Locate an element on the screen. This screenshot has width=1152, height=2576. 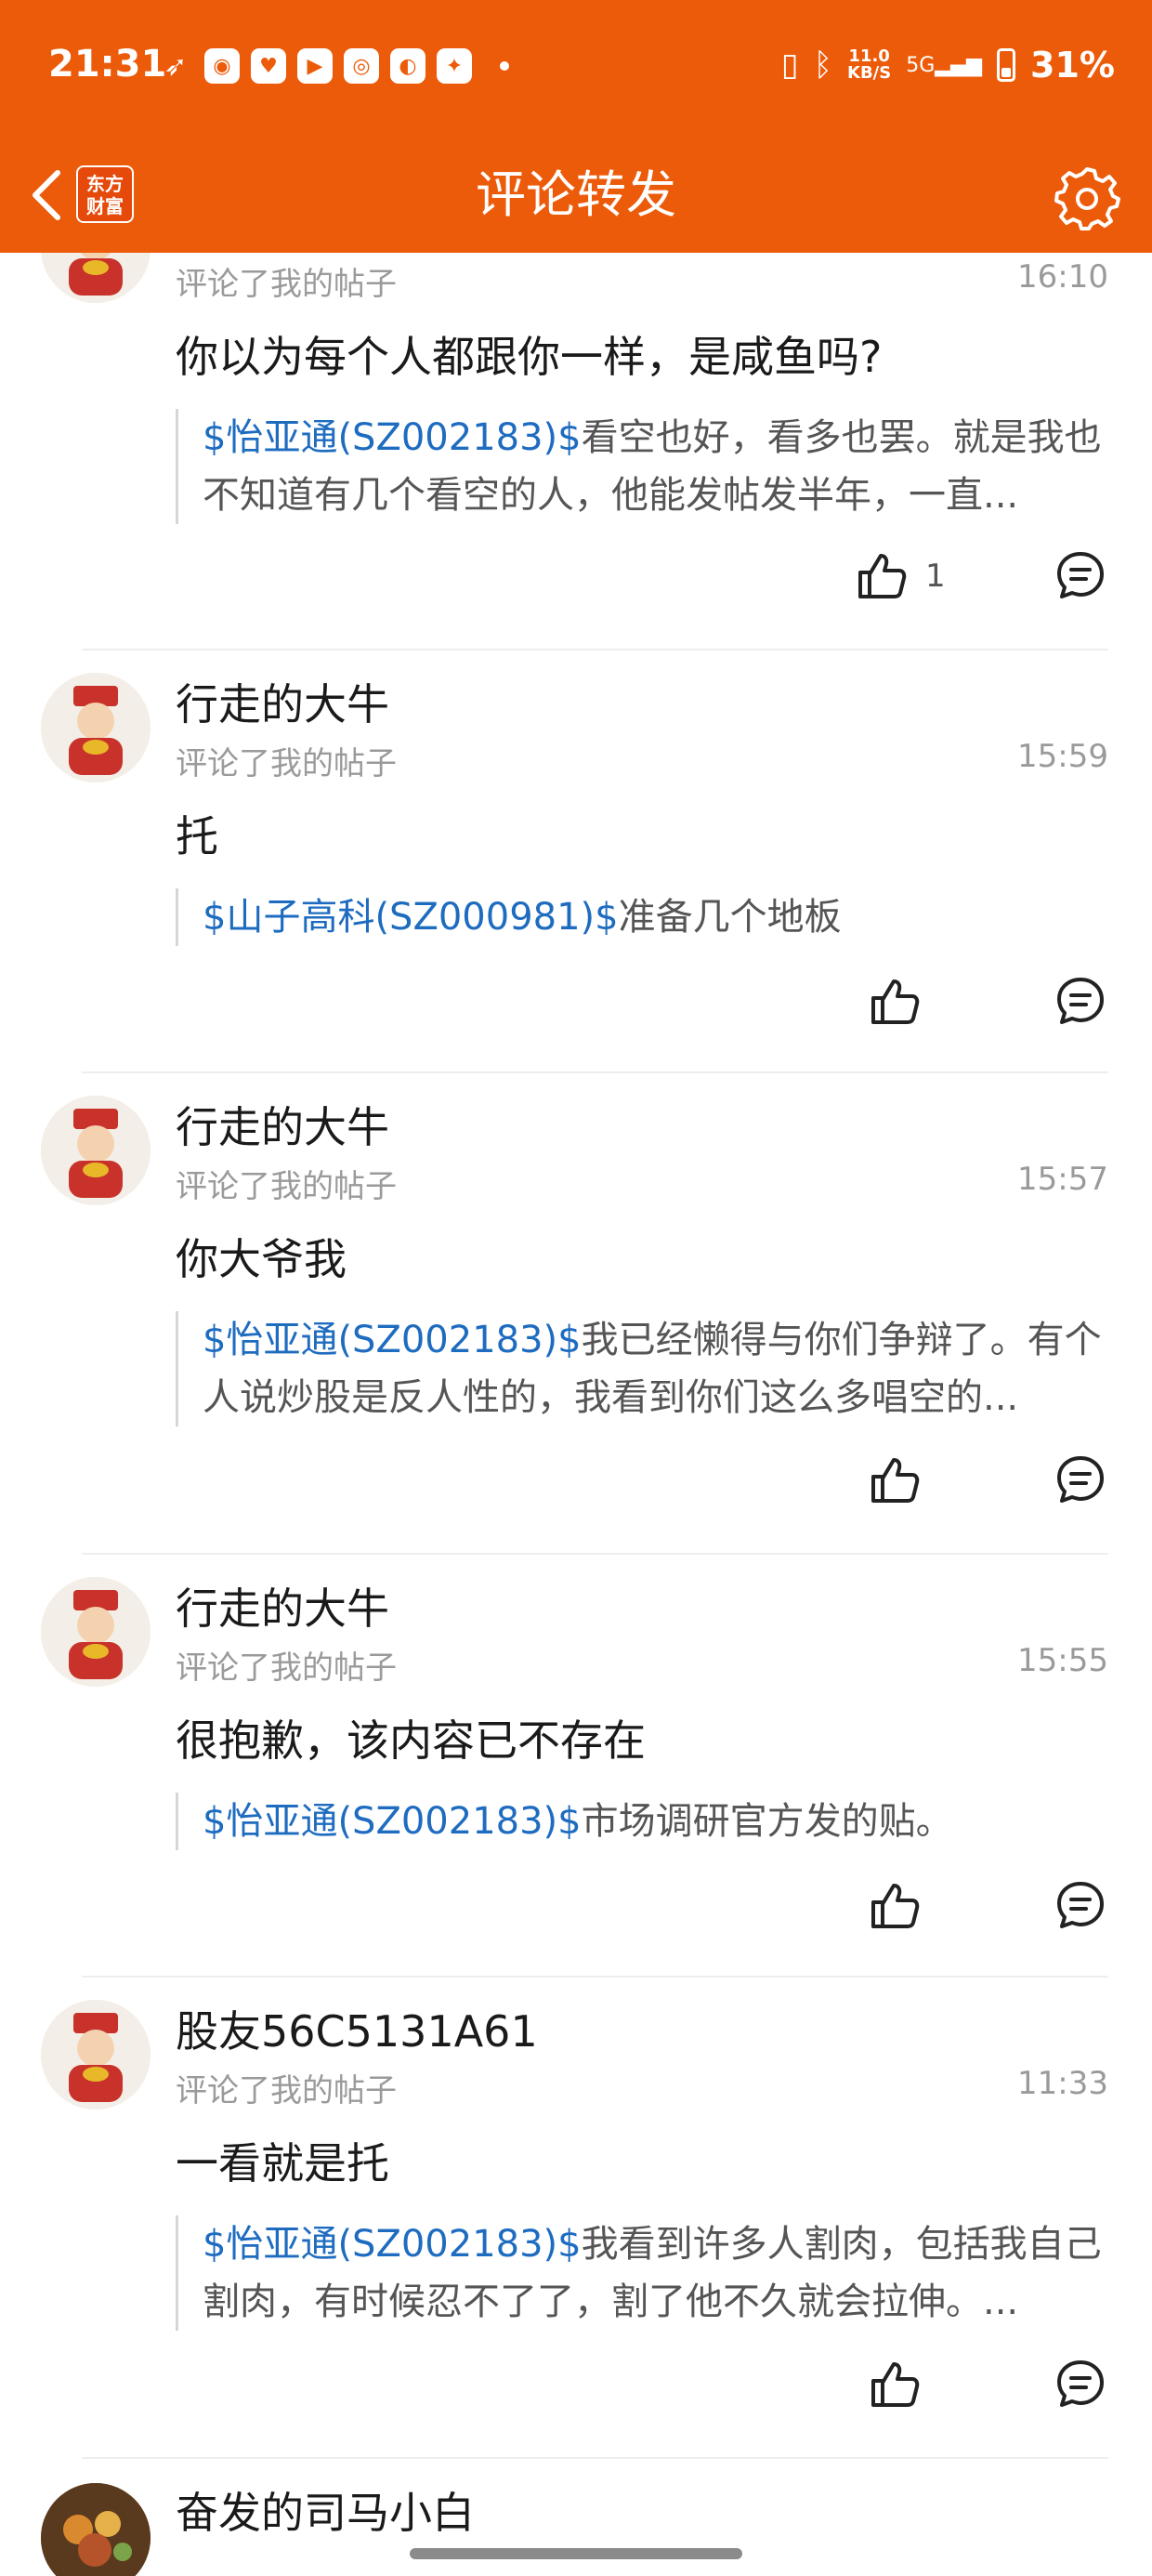
app-notification-icon: ◉ is located at coordinates (222, 66).